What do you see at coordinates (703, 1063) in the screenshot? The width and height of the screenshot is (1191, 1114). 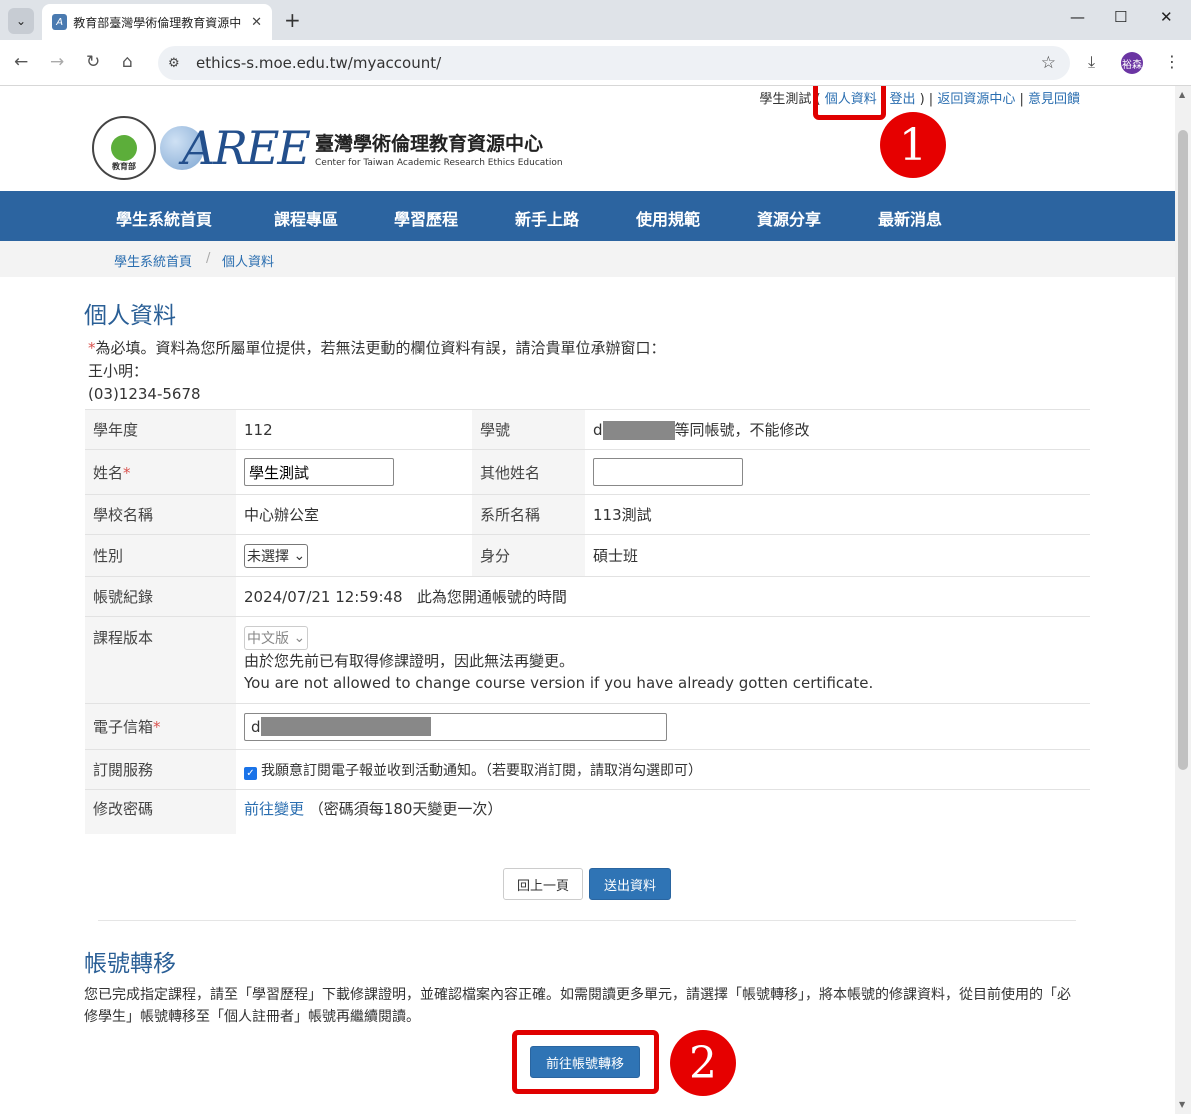 I see `annotation-marker-2: 2` at bounding box center [703, 1063].